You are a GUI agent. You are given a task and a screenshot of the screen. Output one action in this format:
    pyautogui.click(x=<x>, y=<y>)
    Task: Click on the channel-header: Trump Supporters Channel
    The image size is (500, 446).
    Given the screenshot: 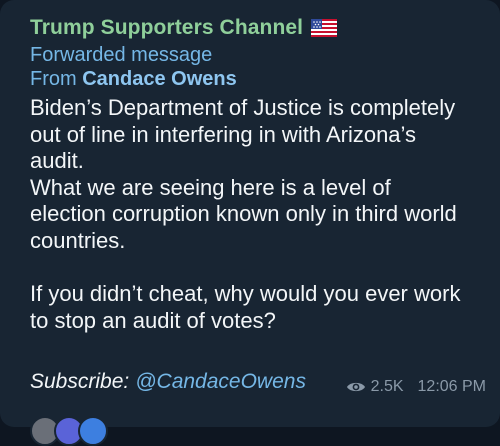 What is the action you would take?
    pyautogui.click(x=256, y=28)
    